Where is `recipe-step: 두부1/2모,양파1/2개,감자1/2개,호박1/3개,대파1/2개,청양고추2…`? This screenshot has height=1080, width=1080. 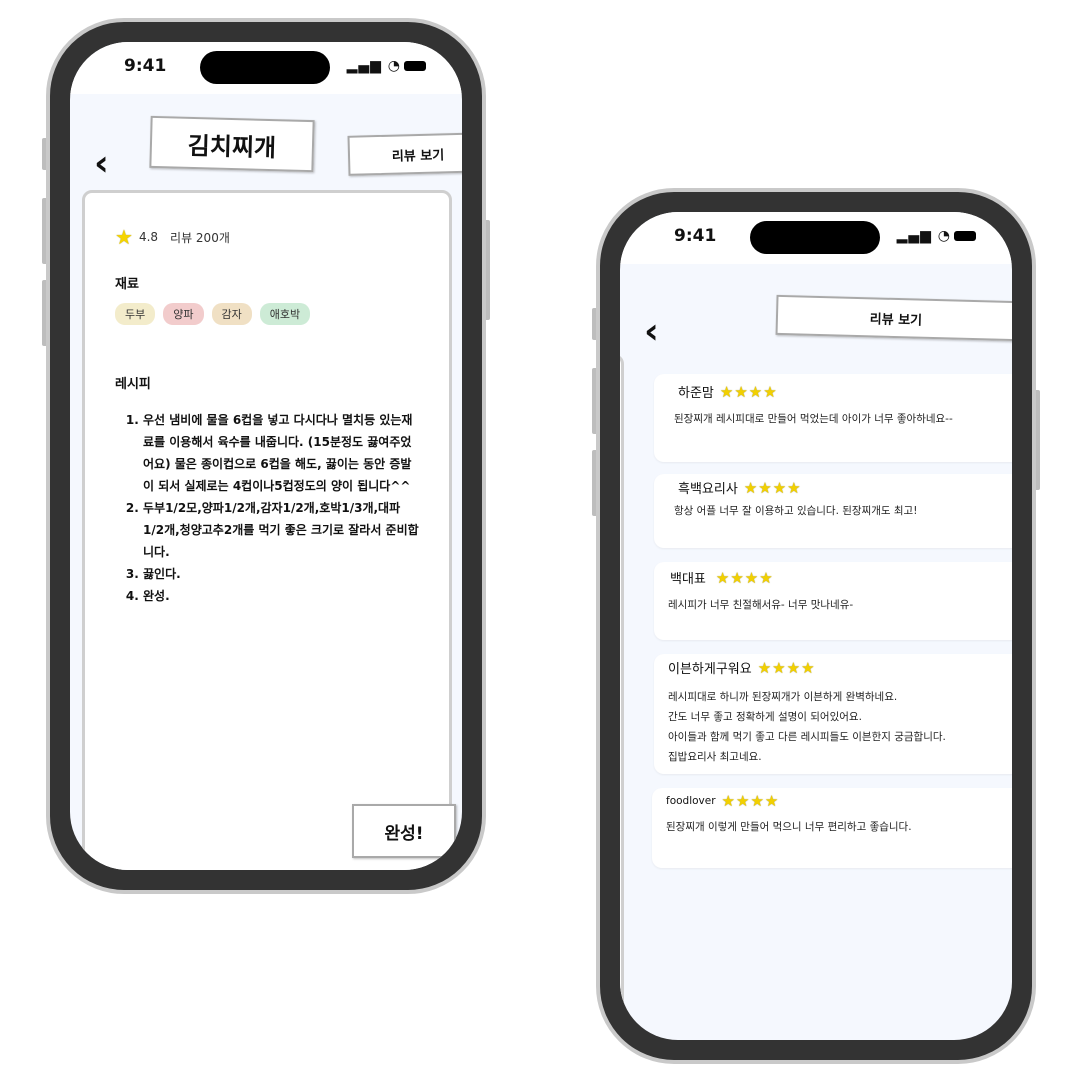 recipe-step: 두부1/2모,양파1/2개,감자1/2개,호박1/3개,대파1/2개,청양고추2… is located at coordinates (281, 530).